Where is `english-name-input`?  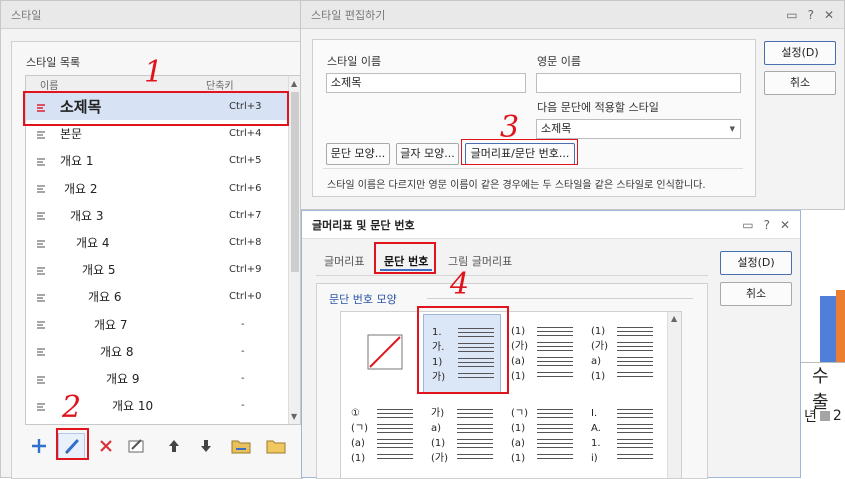
english-name-input is located at coordinates (638, 83).